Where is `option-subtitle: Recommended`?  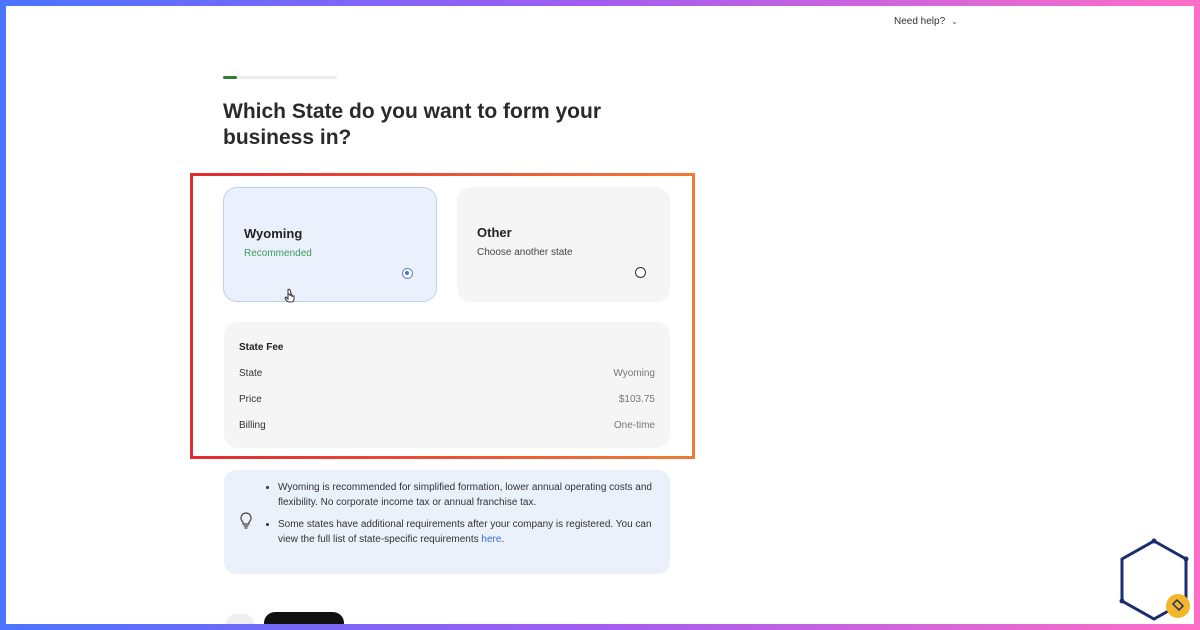 option-subtitle: Recommended is located at coordinates (278, 253).